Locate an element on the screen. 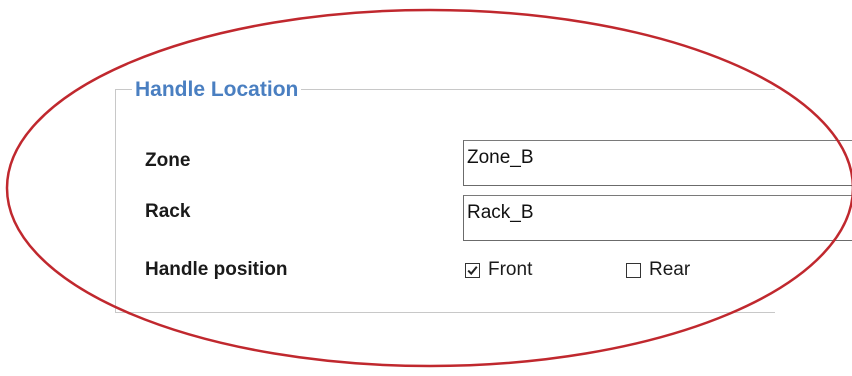 Image resolution: width=852 pixels, height=376 pixels. checkmark-icon is located at coordinates (472, 270).